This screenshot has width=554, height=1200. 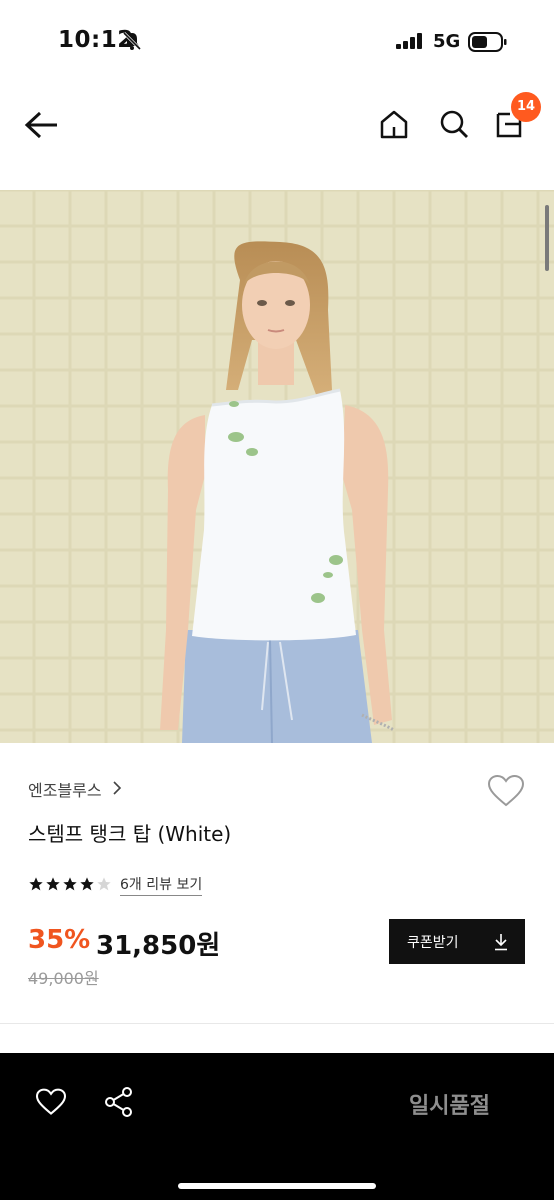 I want to click on home-indicator, so click(x=277, y=1186).